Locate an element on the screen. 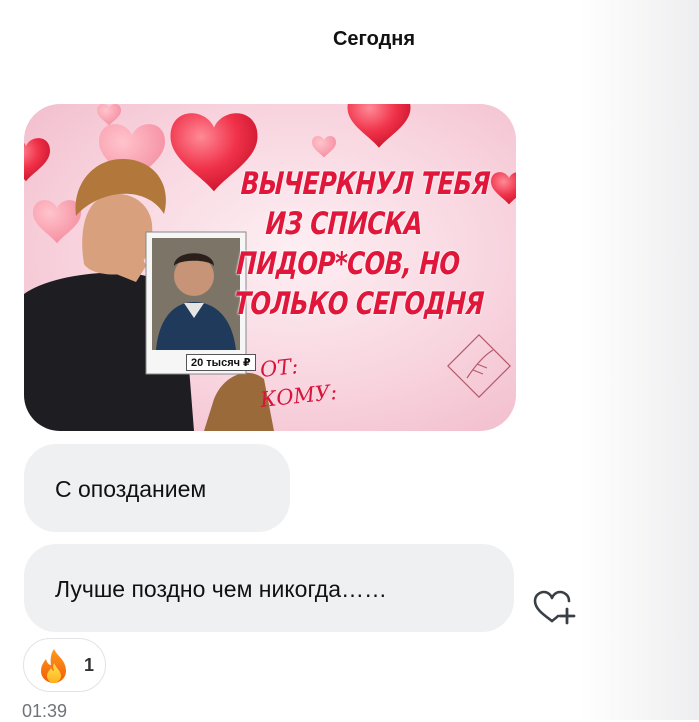 The width and height of the screenshot is (699, 722). date-separator: Сегодня is located at coordinates (374, 39).